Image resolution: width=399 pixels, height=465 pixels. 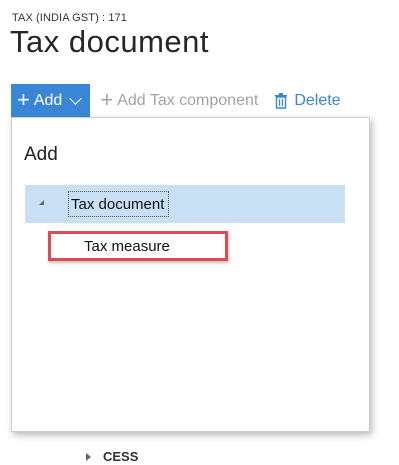 I want to click on collapse-arrow-icon, so click(x=41, y=202).